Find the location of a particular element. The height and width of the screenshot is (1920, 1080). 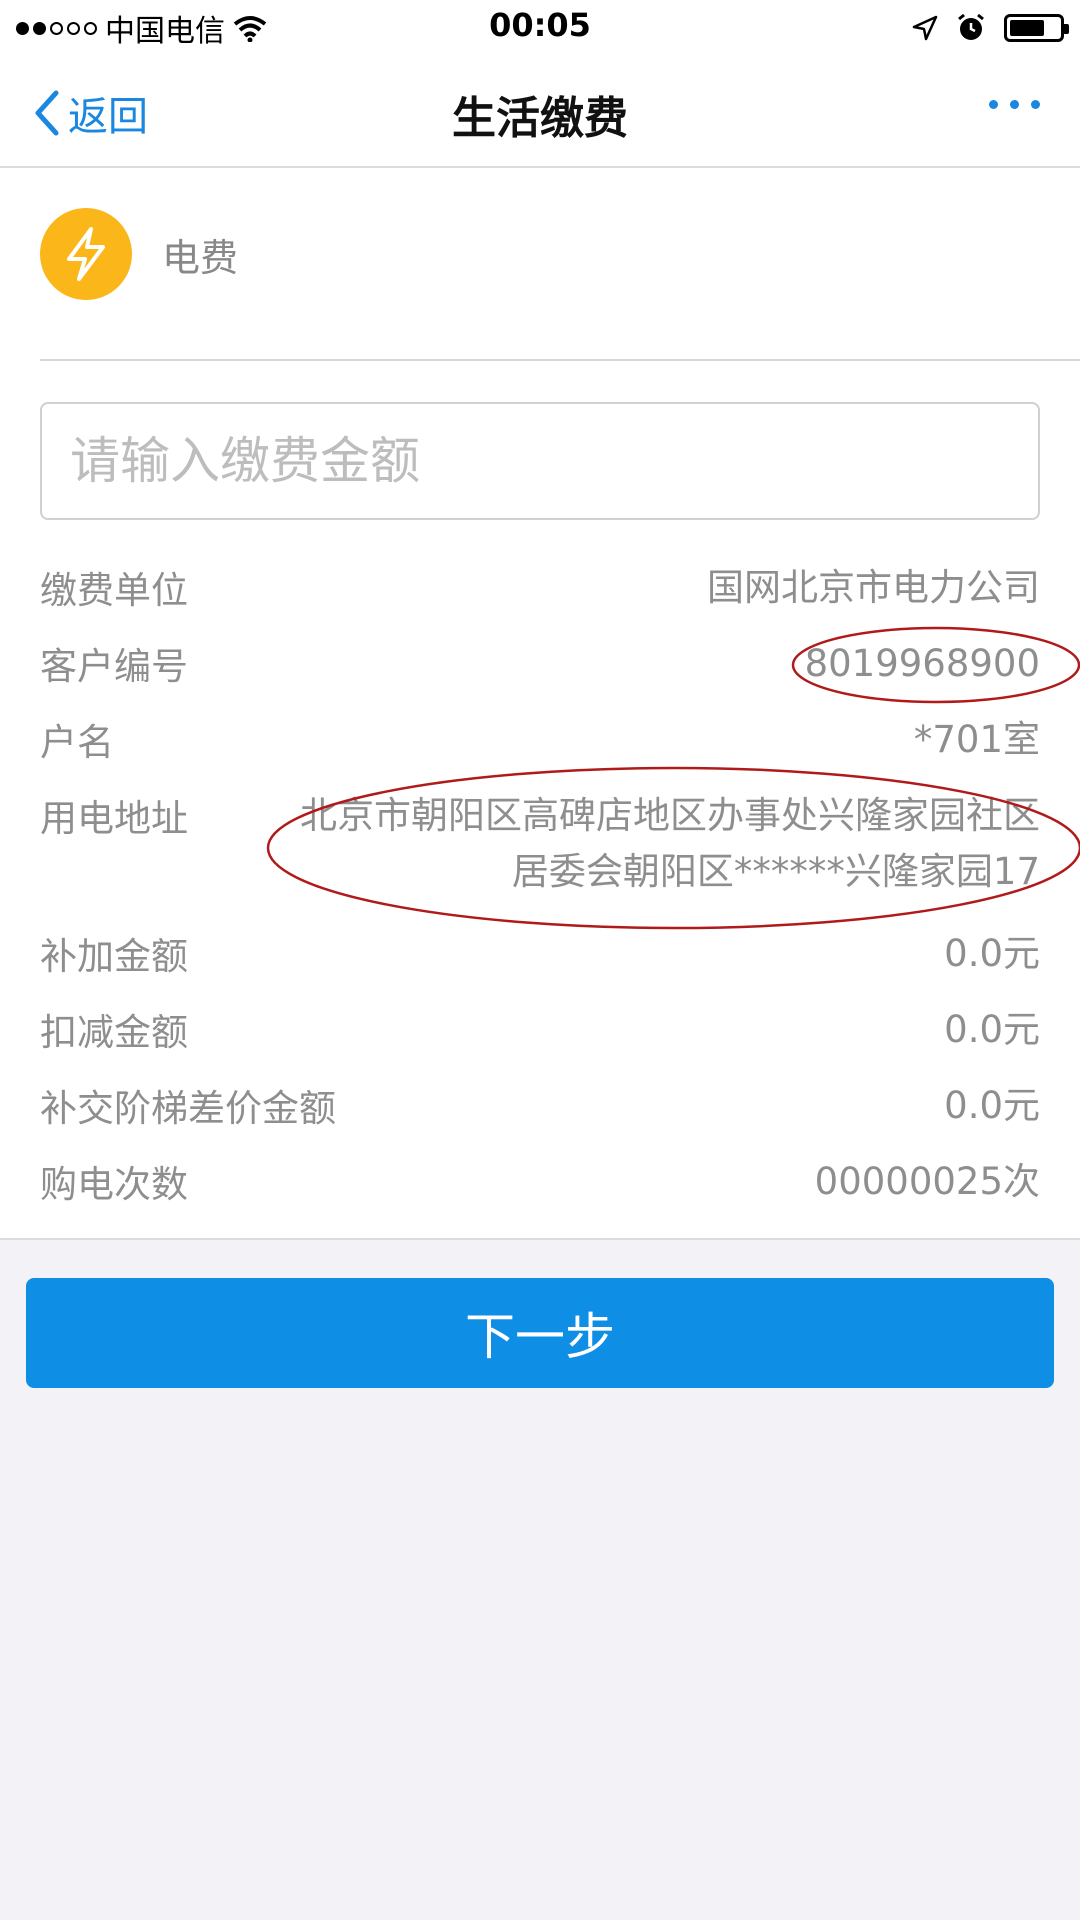

unit-value: 国网北京市电力公司 is located at coordinates (873, 587).